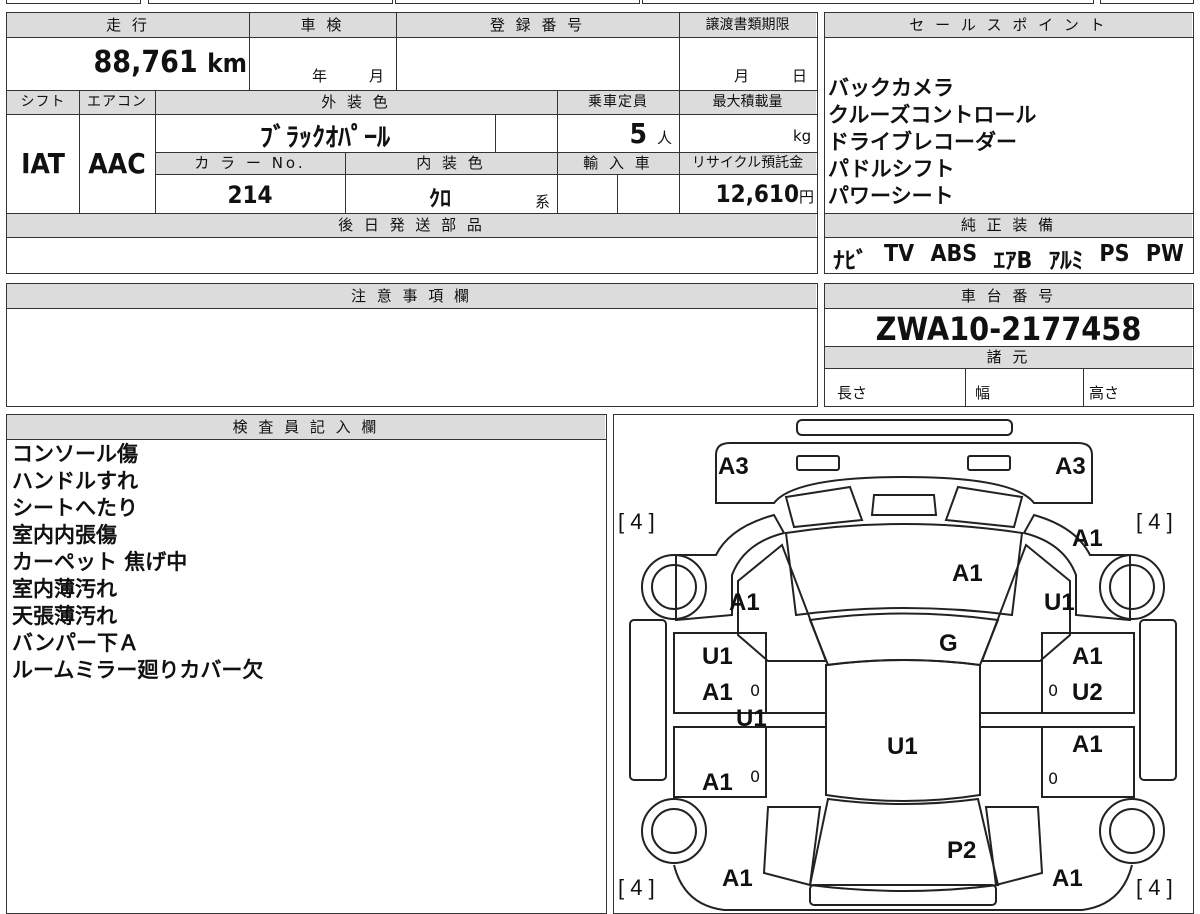 This screenshot has width=1200, height=914. Describe the element at coordinates (717, 656) in the screenshot. I see `mark-door-fl-u: U1` at that location.